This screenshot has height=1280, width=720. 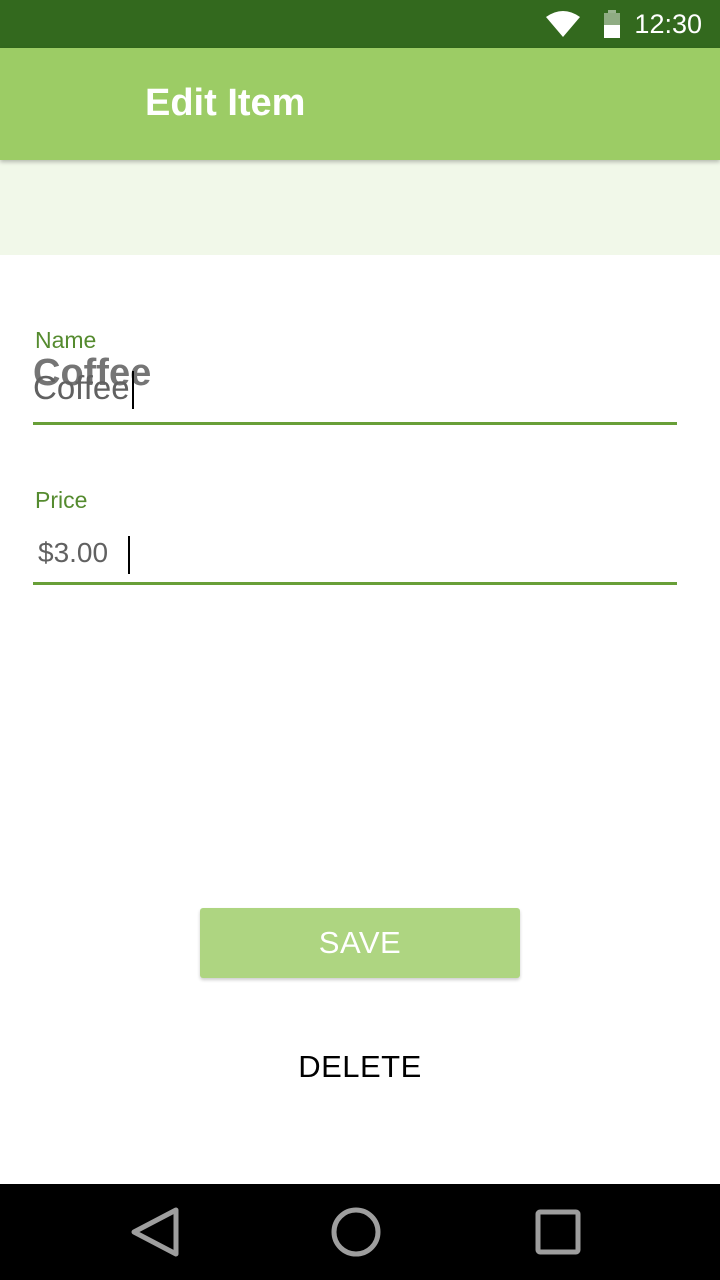 I want to click on name-field: Coffee, so click(x=83, y=389).